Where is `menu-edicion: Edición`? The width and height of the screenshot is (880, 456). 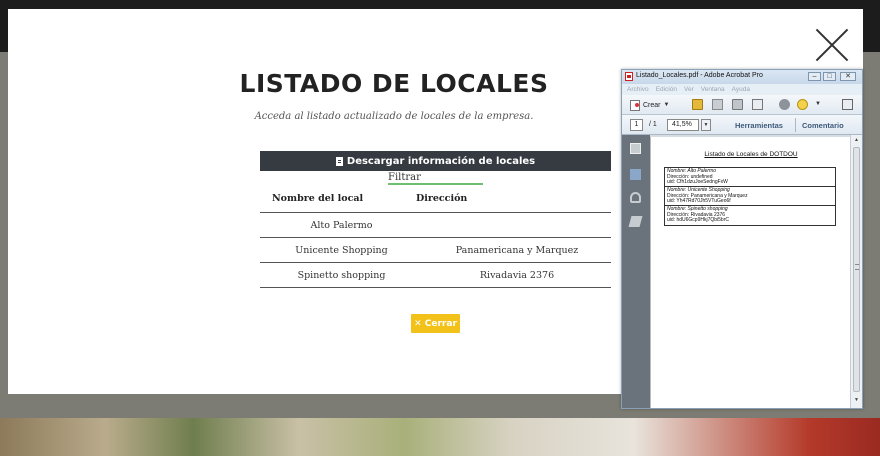 menu-edicion: Edición is located at coordinates (666, 89).